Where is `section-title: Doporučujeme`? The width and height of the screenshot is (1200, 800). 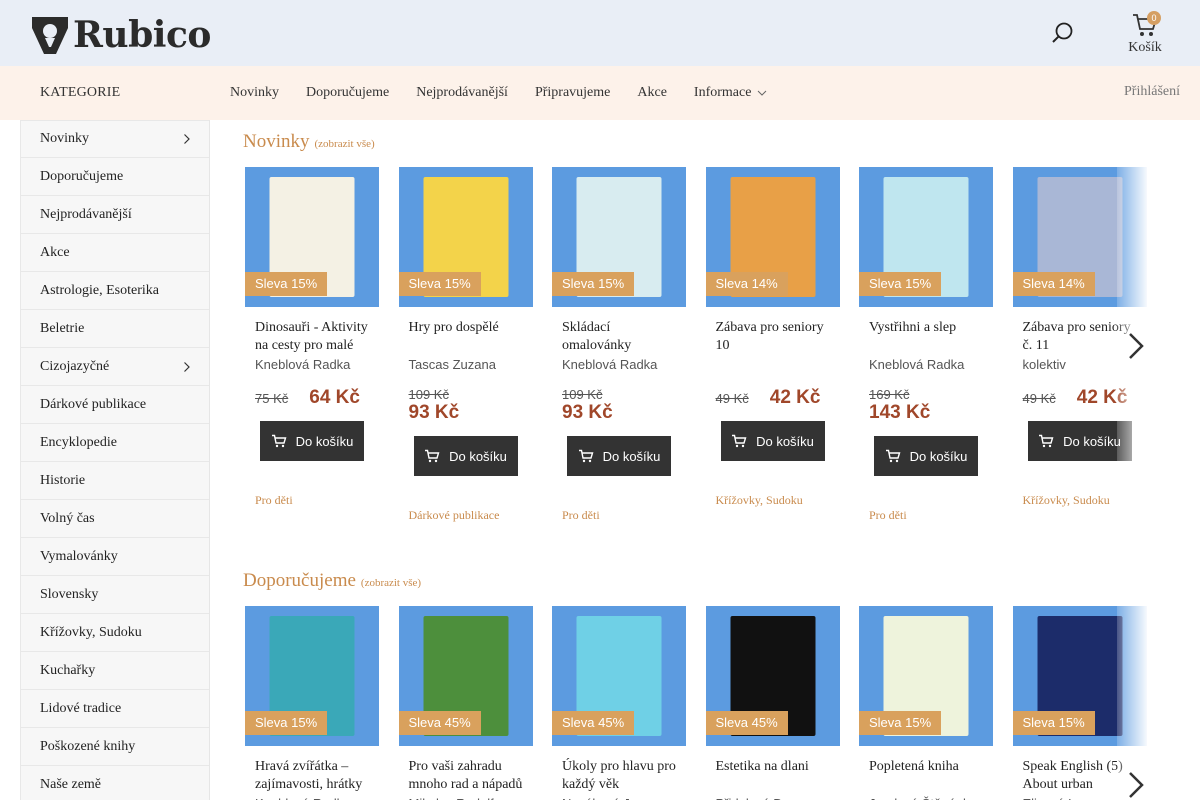
section-title: Doporučujeme is located at coordinates (299, 581).